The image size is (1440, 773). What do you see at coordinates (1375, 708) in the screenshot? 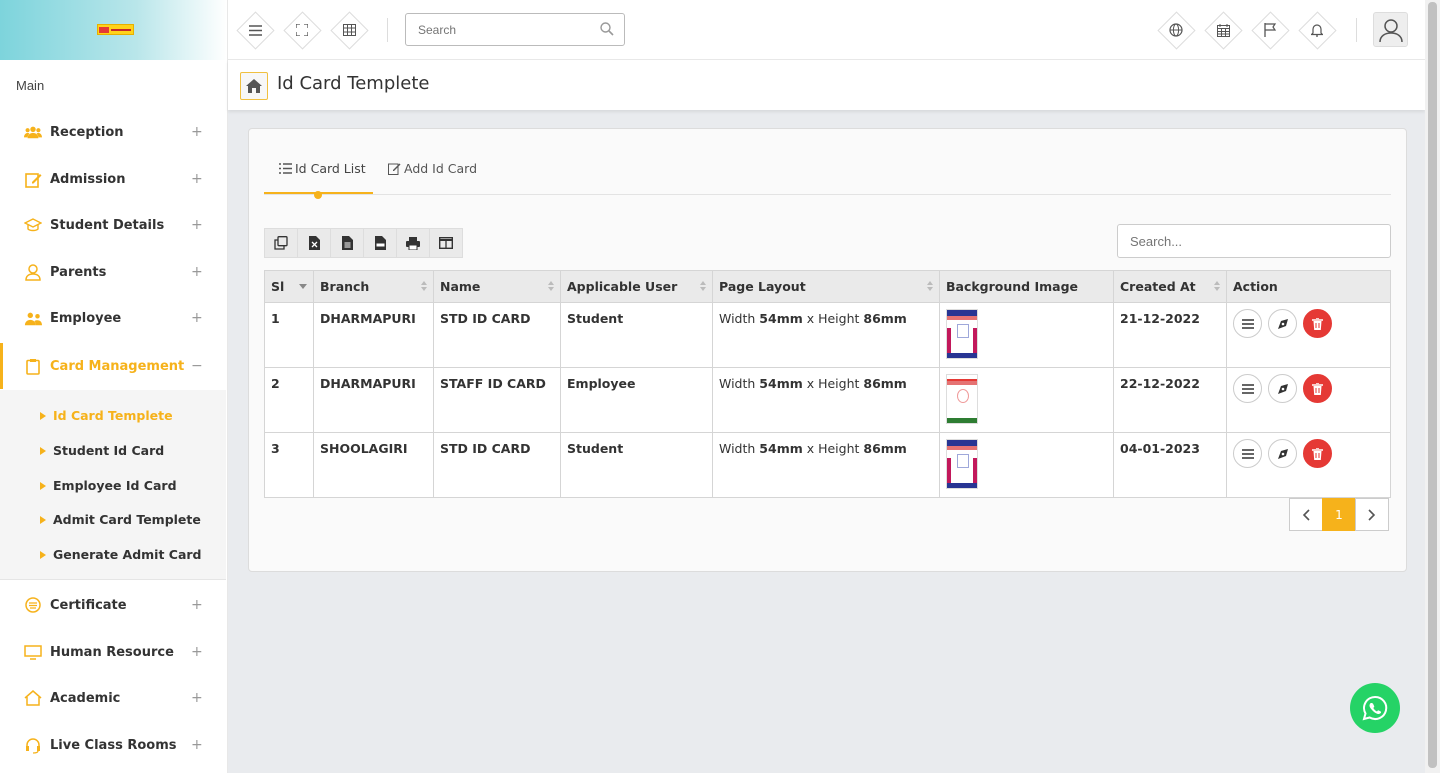
I see `whatsapp-chat-button` at bounding box center [1375, 708].